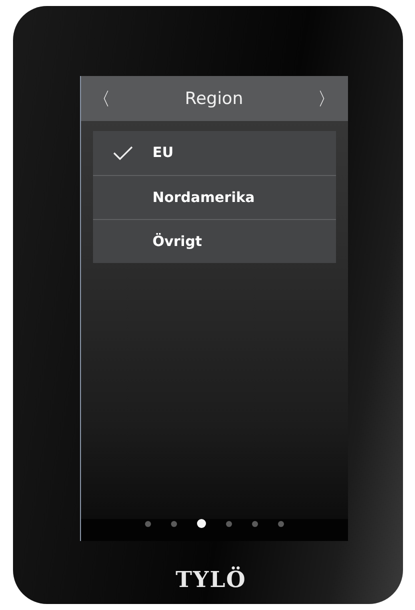  I want to click on region-option: Nordamerika, so click(214, 197).